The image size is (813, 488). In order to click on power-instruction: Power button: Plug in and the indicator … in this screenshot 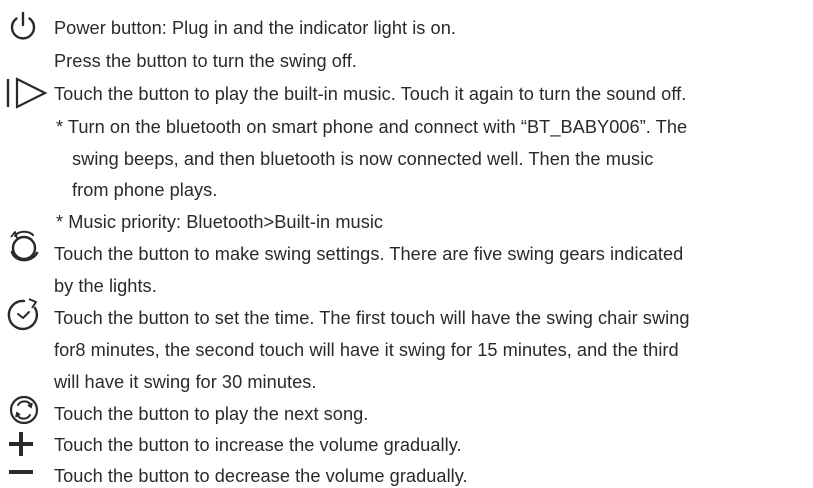, I will do `click(255, 28)`.